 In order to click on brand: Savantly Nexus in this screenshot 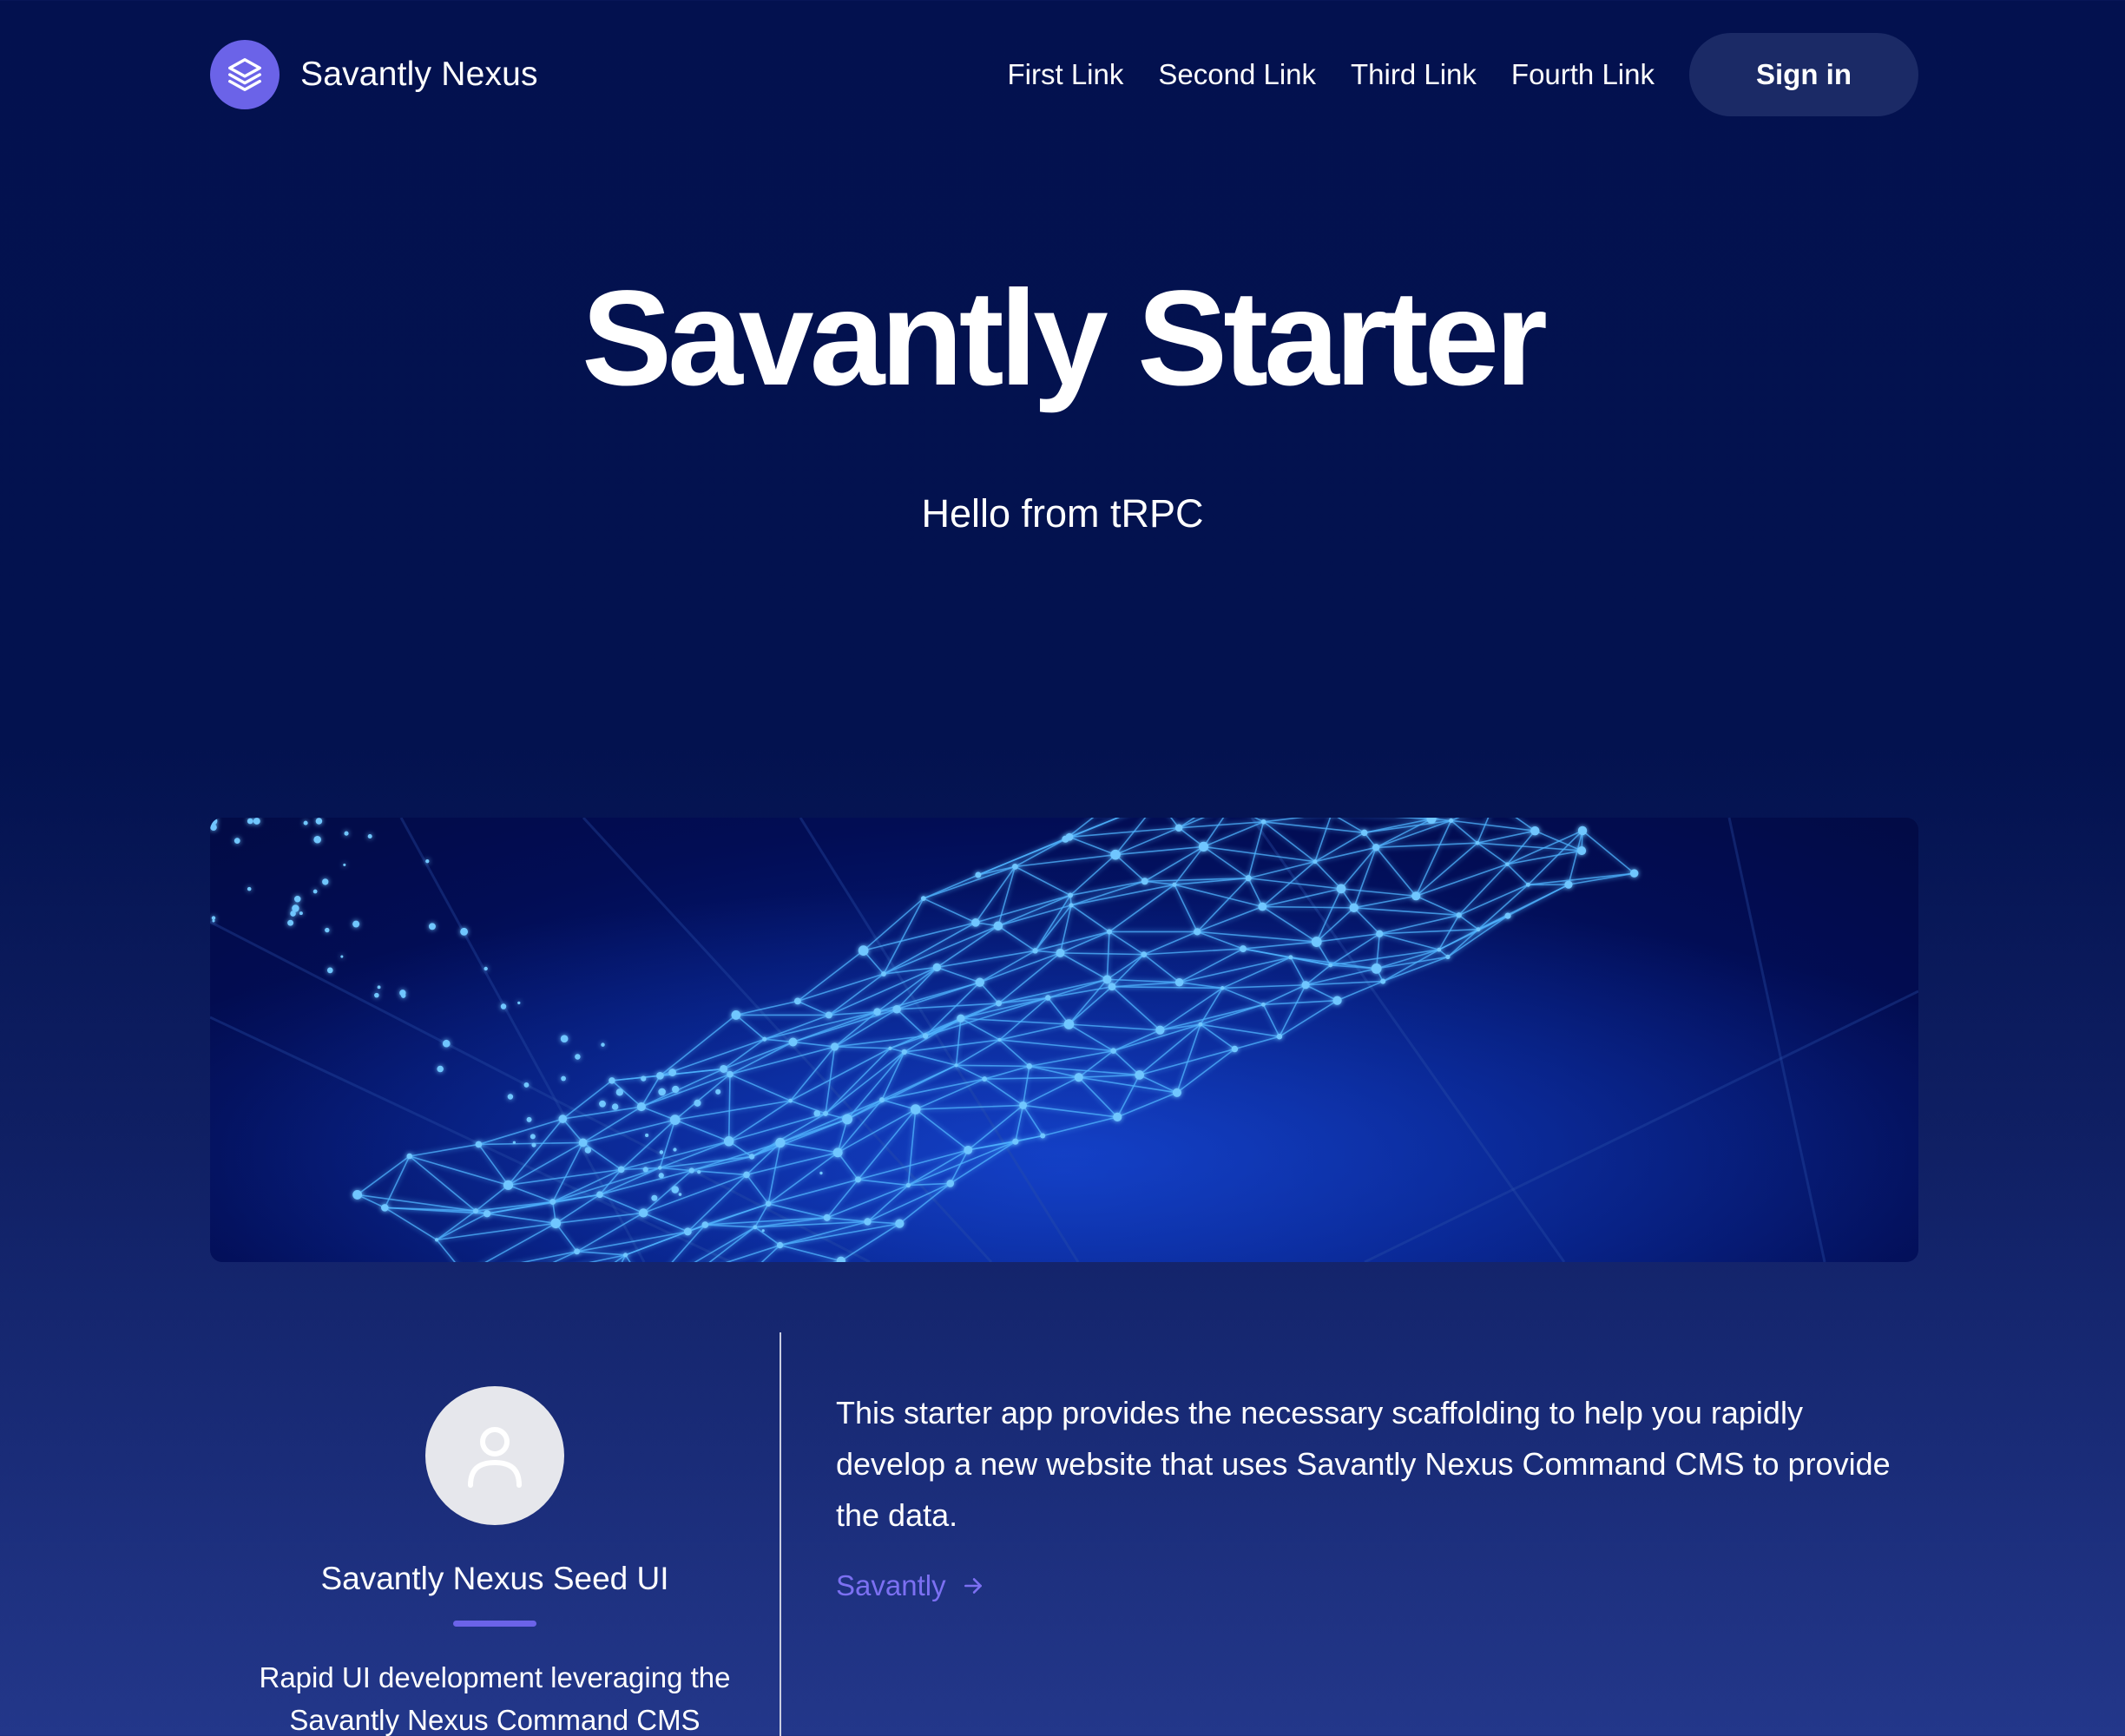, I will do `click(374, 74)`.